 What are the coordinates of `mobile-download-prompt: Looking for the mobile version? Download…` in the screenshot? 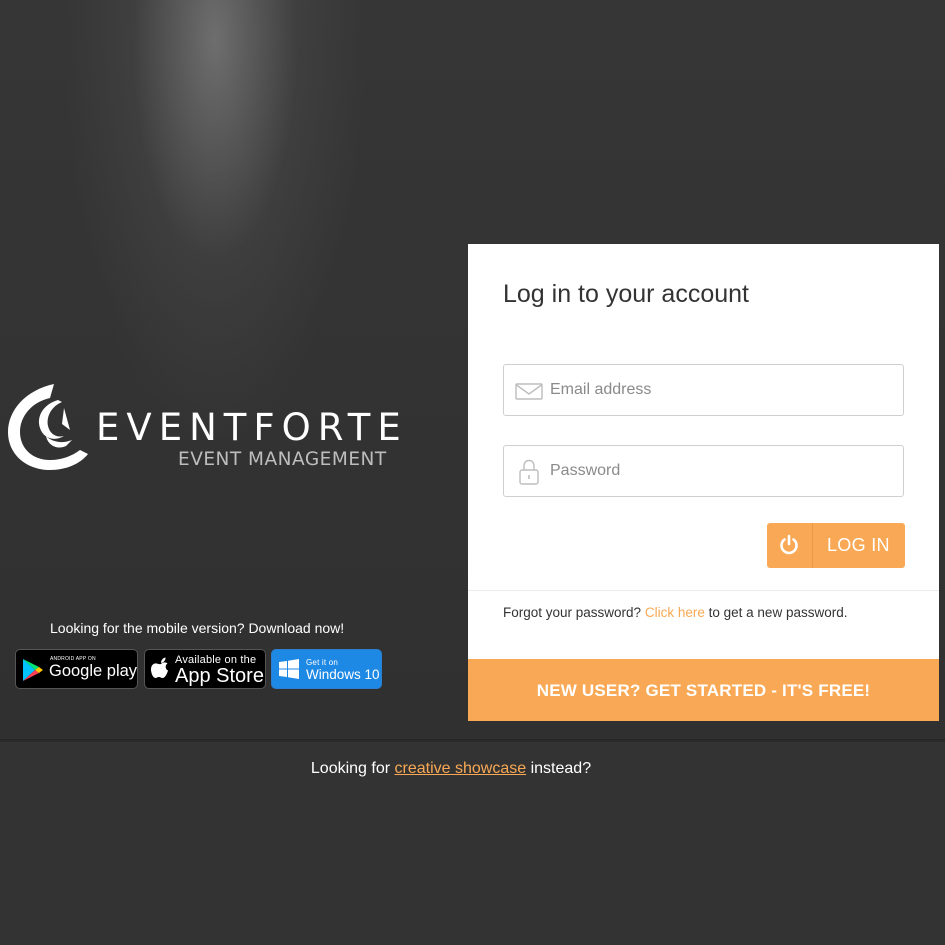 It's located at (197, 628).